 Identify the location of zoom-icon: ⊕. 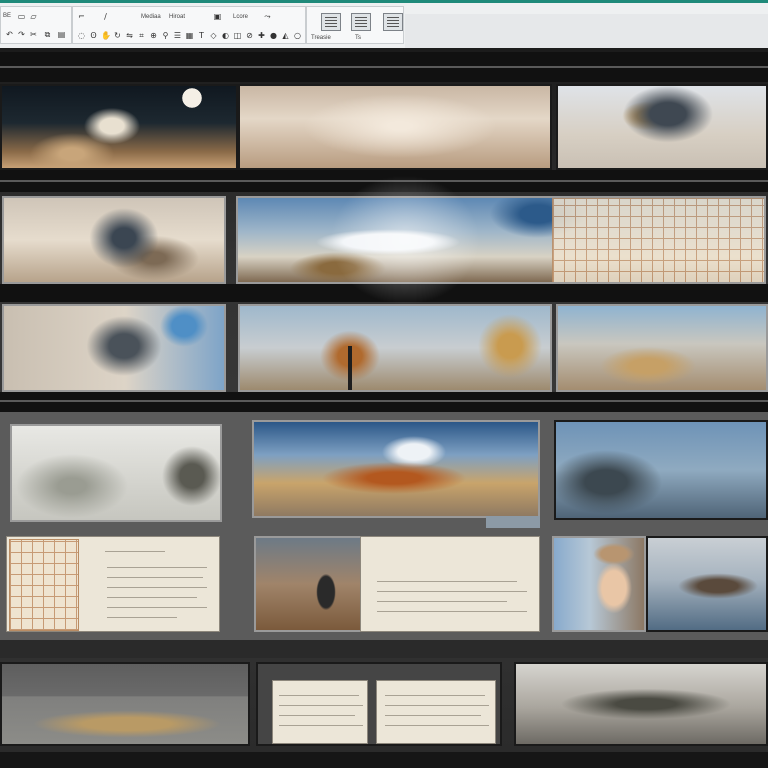
(153, 35).